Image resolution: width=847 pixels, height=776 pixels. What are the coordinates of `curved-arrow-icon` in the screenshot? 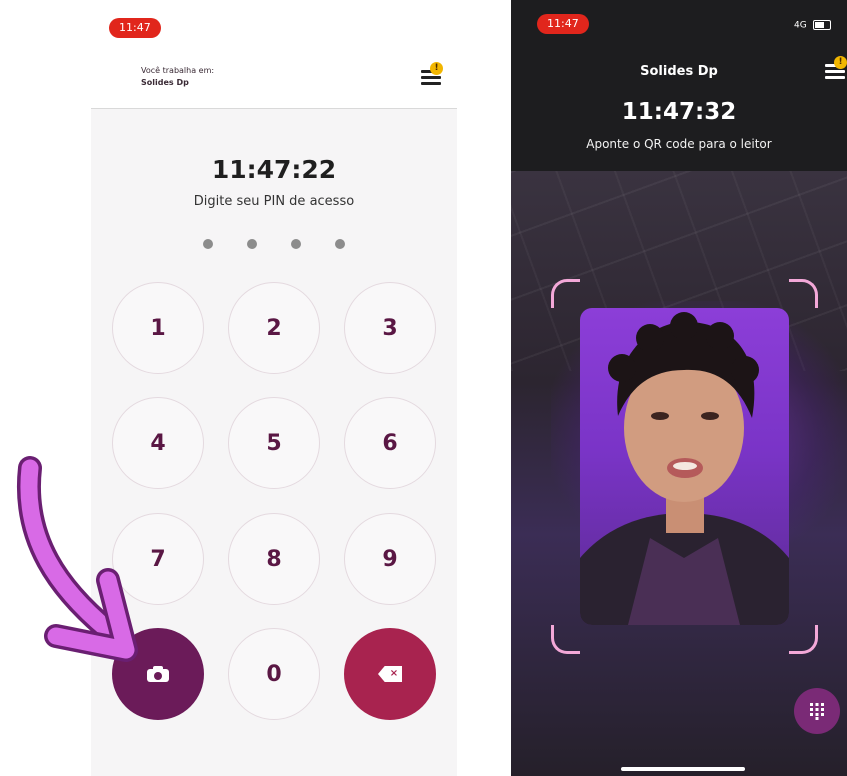 It's located at (77, 559).